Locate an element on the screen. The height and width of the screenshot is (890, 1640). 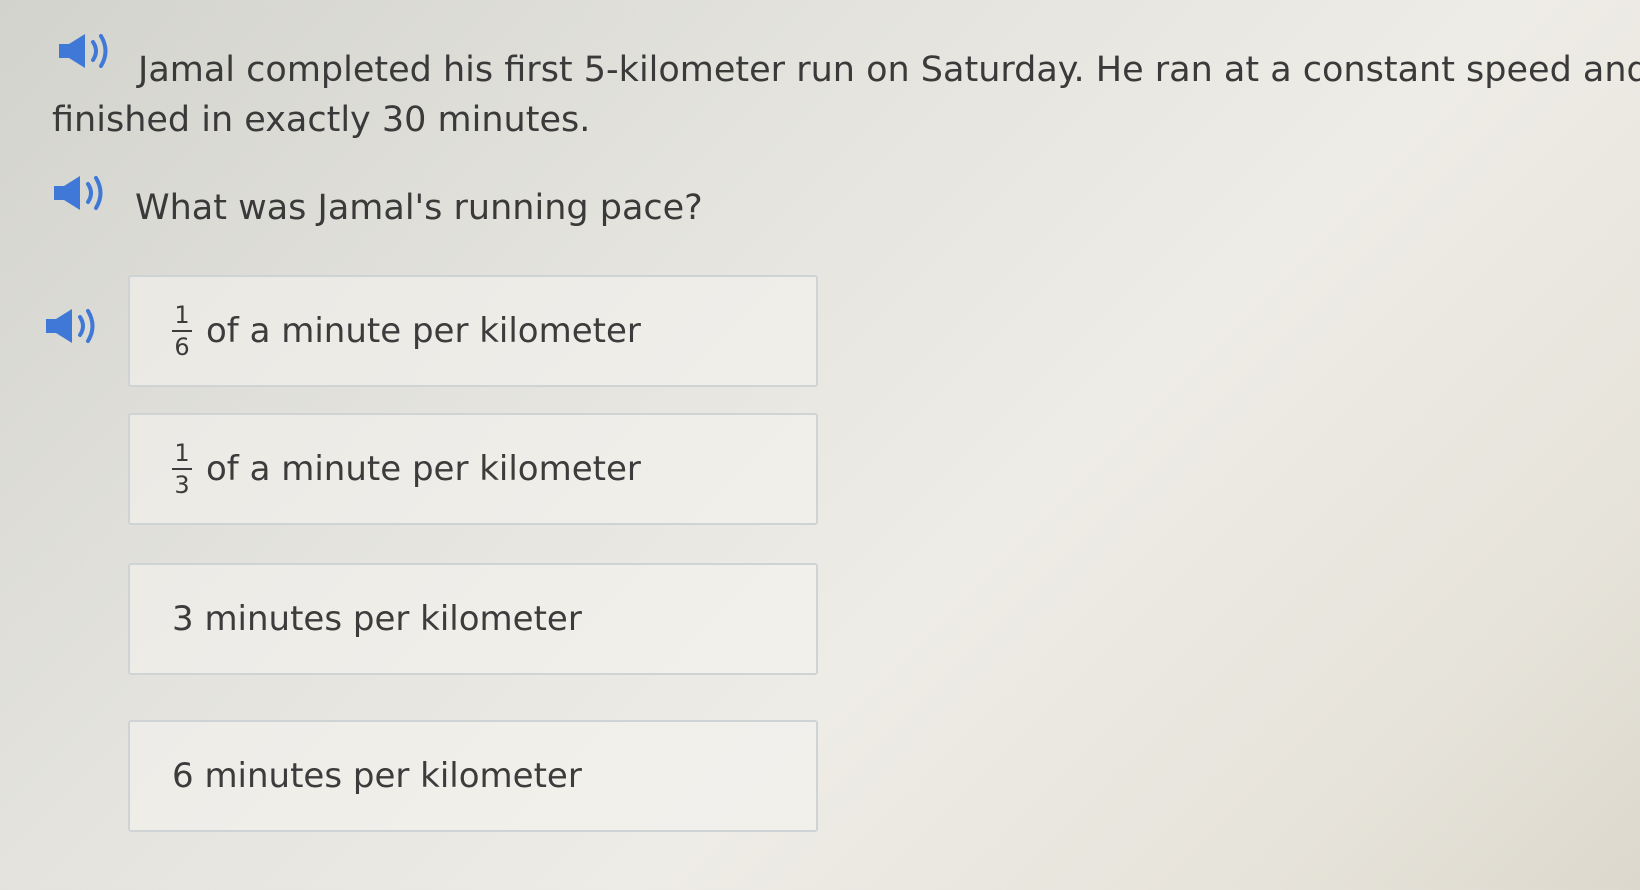
answer-choice-c-text: 3 minutes per kilometer is located at coordinates (377, 619).